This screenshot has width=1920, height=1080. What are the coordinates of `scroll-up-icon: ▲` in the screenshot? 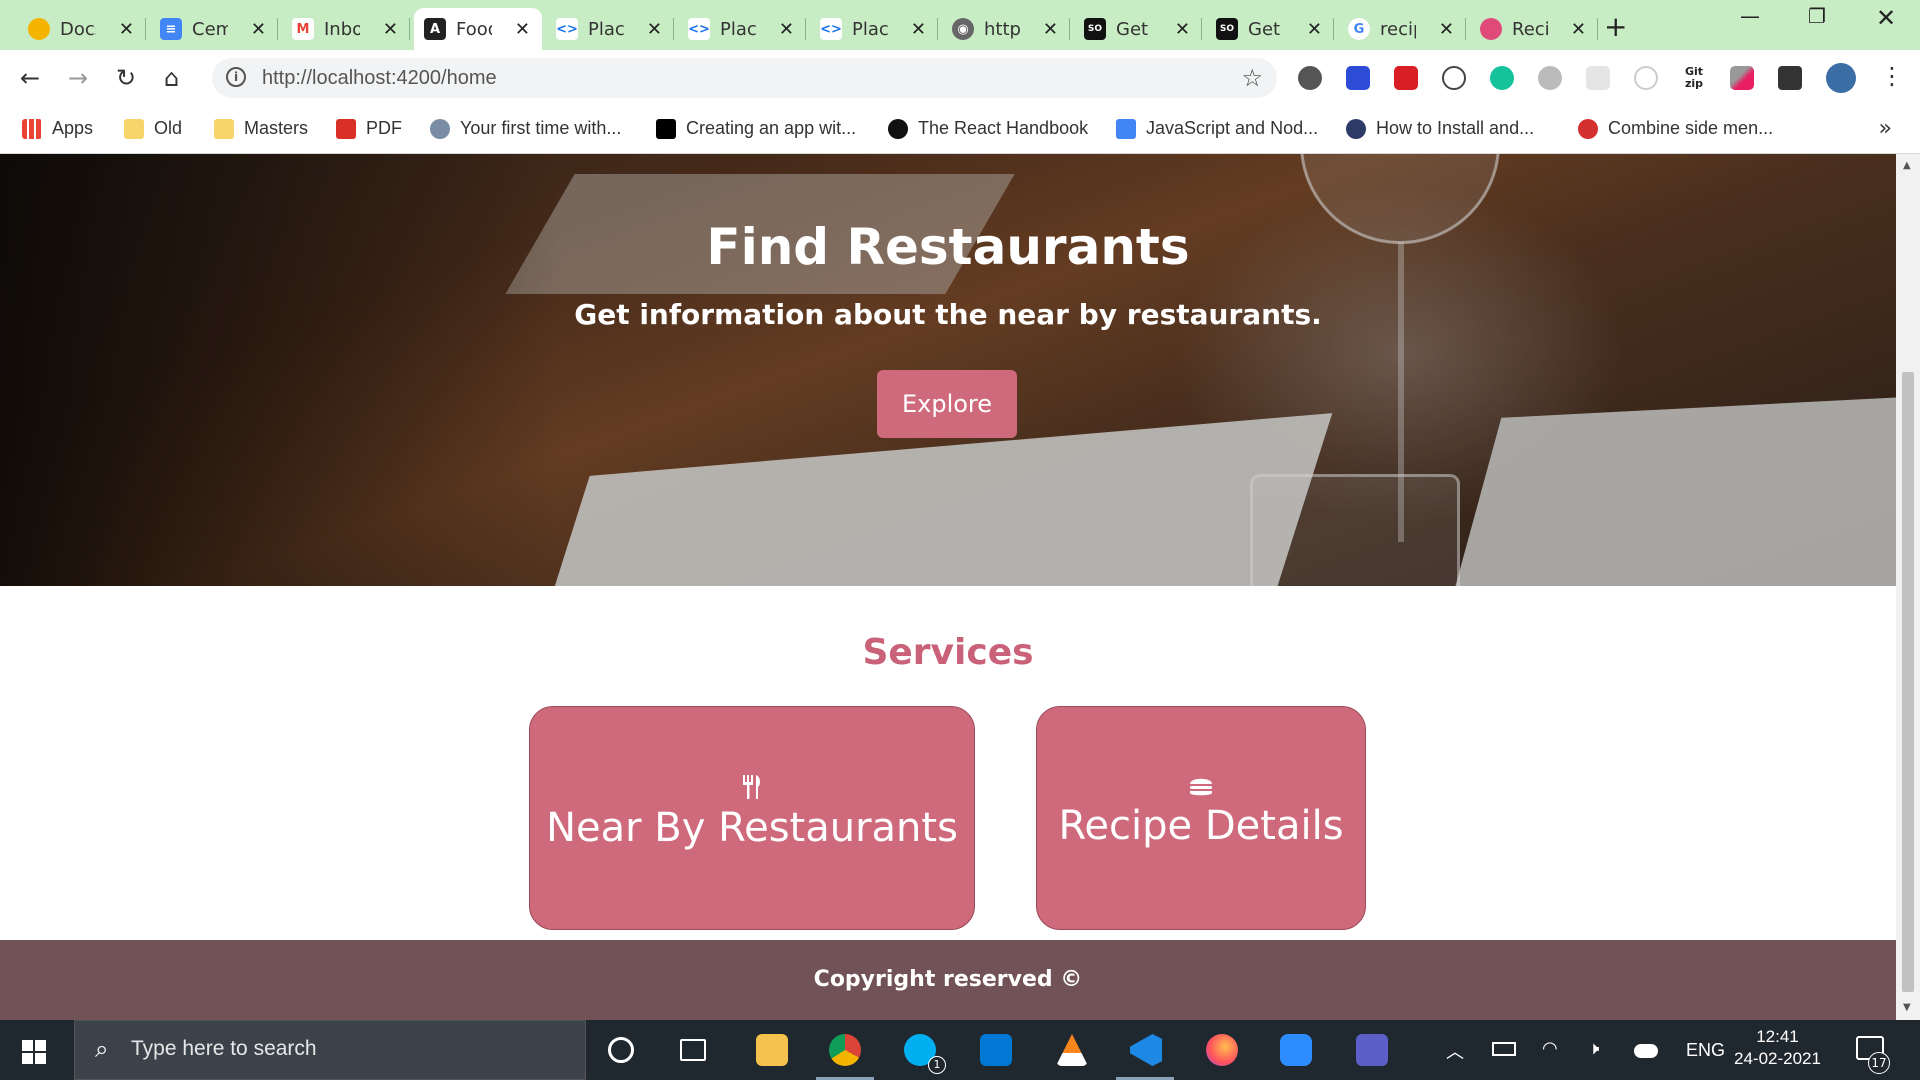 It's located at (1907, 165).